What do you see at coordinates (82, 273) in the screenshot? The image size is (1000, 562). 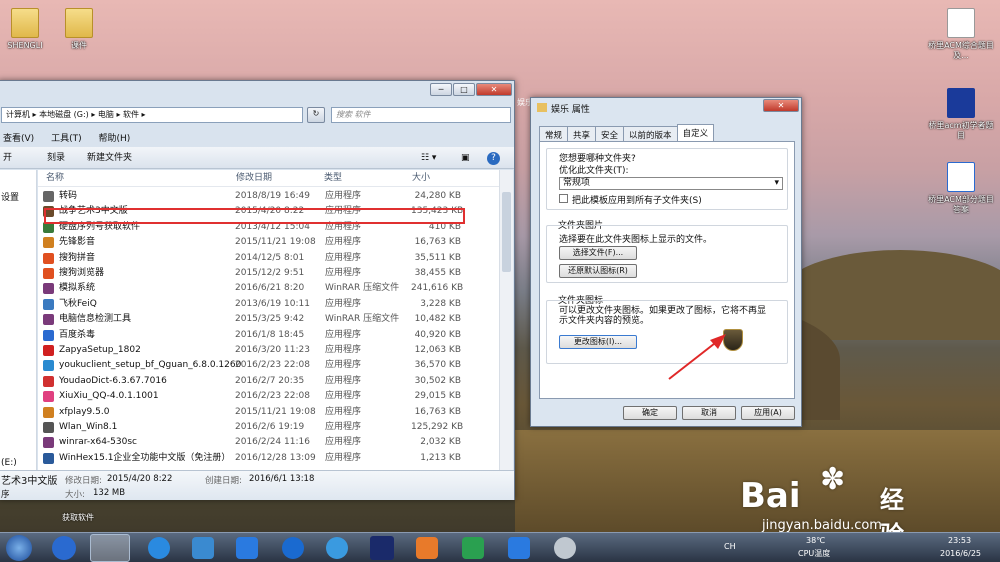 I see `file-name: 搜狗浏览器` at bounding box center [82, 273].